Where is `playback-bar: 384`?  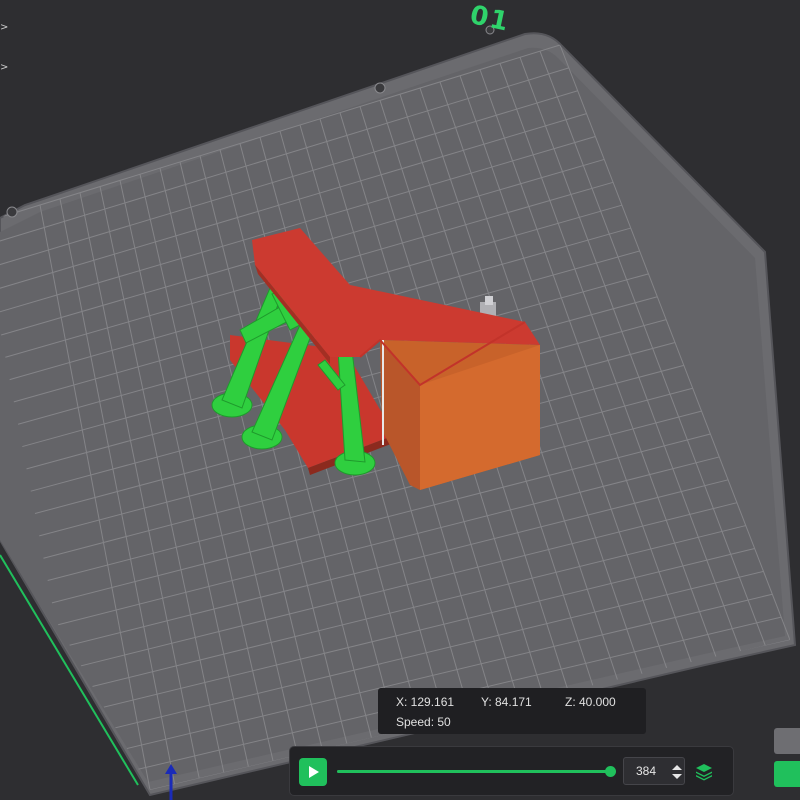
playback-bar: 384 is located at coordinates (511, 771).